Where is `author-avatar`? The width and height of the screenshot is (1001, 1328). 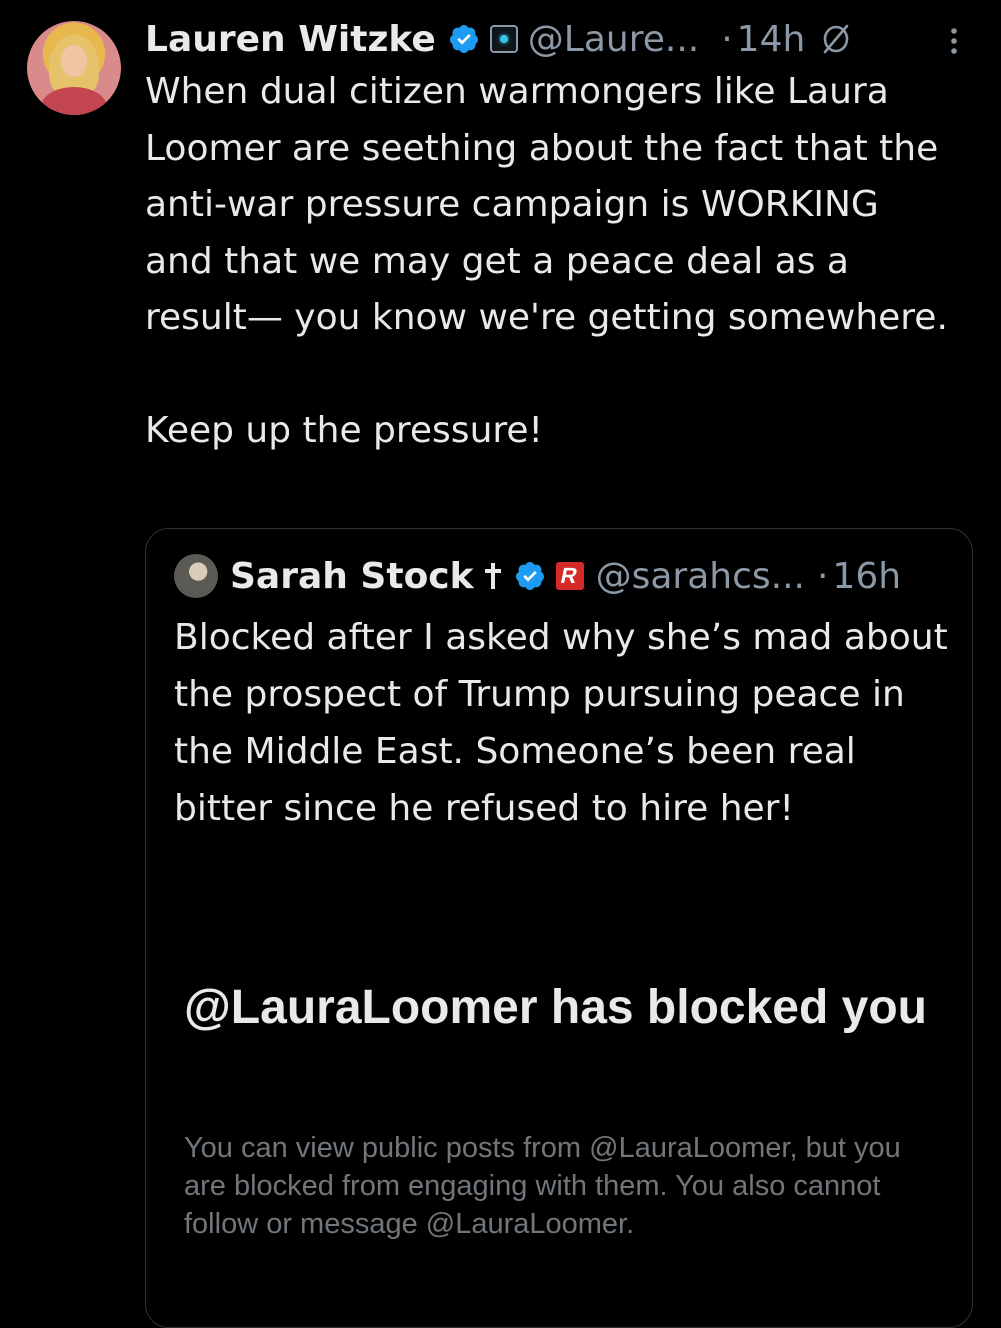 author-avatar is located at coordinates (74, 68).